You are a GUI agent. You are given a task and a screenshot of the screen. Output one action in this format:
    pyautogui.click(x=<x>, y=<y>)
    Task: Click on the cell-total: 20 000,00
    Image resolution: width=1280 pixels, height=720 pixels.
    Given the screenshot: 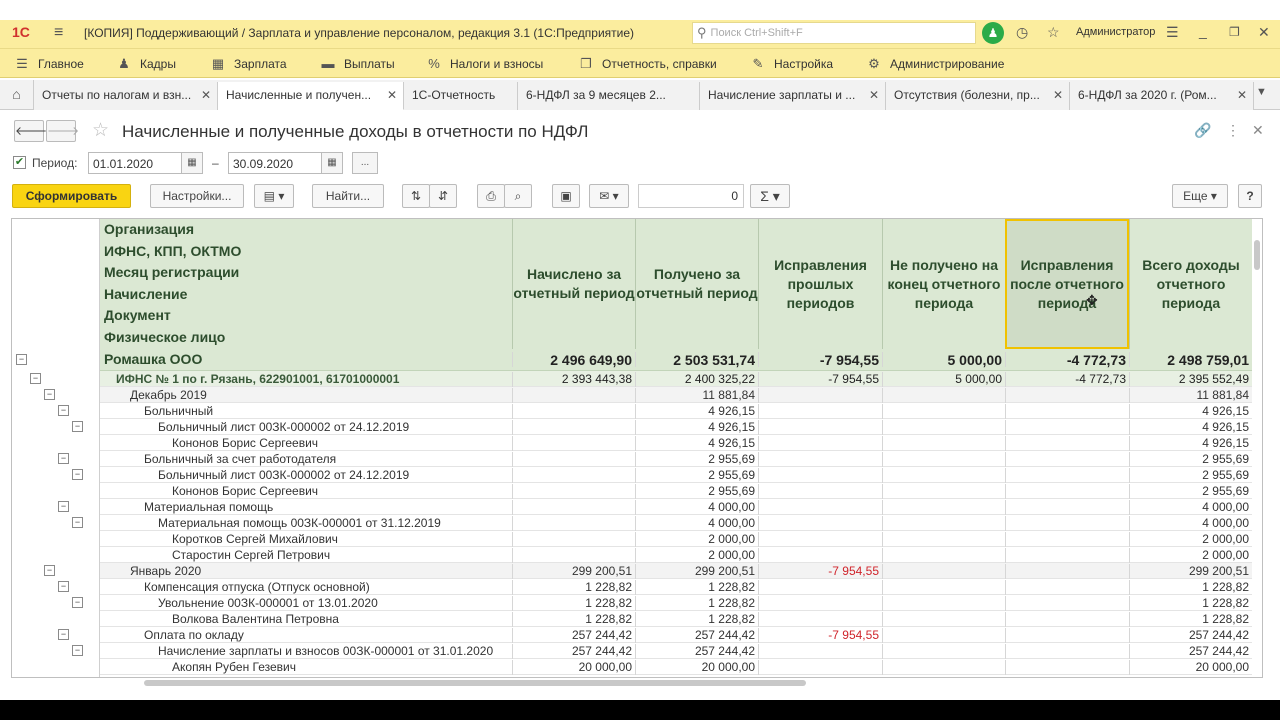 What is the action you would take?
    pyautogui.click(x=1190, y=667)
    